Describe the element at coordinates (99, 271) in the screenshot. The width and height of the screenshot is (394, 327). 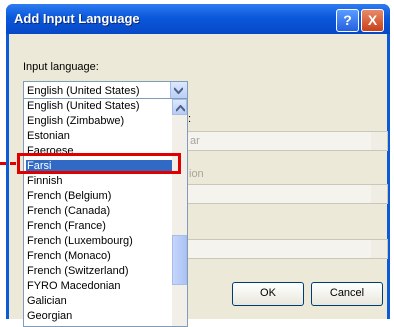
I see `list-item: French (Switzerland)` at that location.